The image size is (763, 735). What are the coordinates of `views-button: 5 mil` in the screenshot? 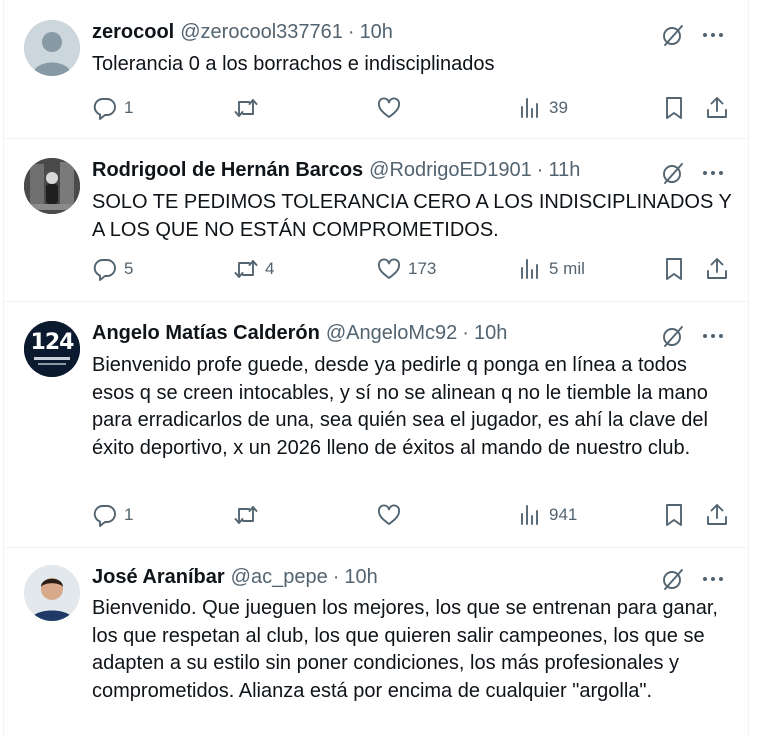 It's located at (551, 269).